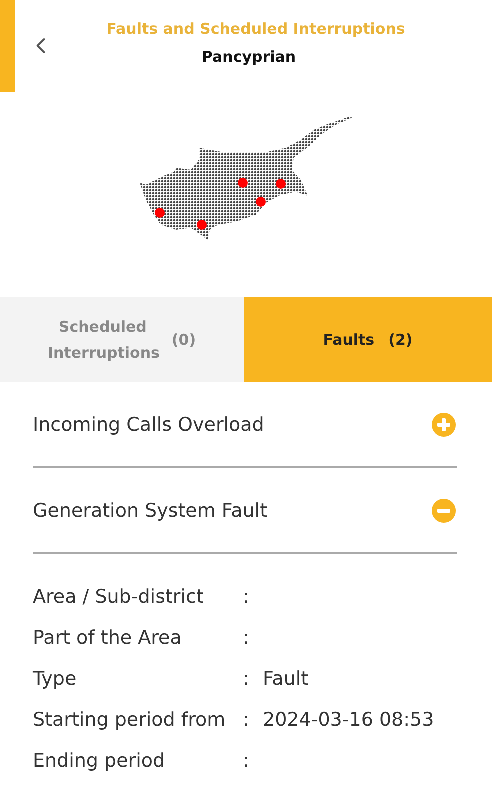 This screenshot has height=800, width=492. I want to click on minus-circle-icon, so click(444, 511).